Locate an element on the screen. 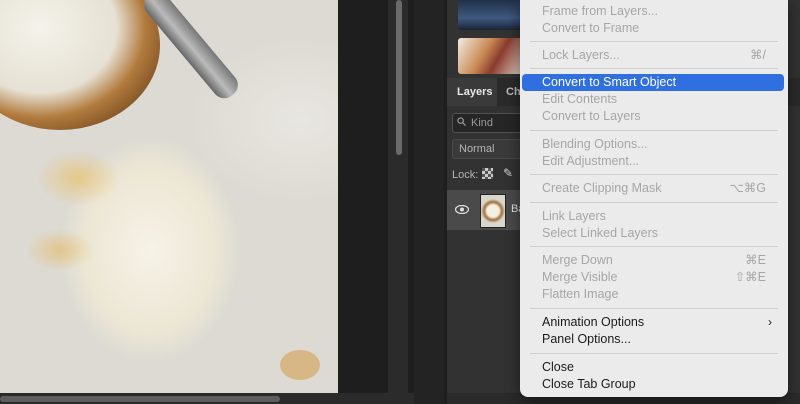 Image resolution: width=800 pixels, height=404 pixels. eye-icon is located at coordinates (462, 209).